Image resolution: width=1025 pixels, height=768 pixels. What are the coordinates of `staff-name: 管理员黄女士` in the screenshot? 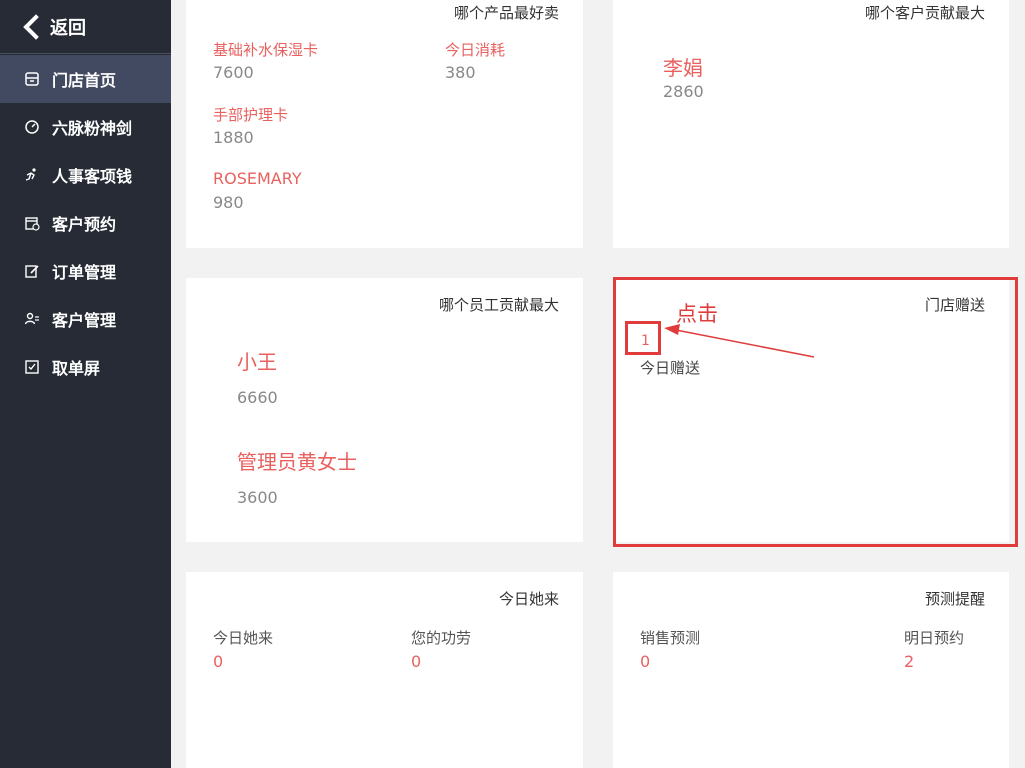 It's located at (297, 462).